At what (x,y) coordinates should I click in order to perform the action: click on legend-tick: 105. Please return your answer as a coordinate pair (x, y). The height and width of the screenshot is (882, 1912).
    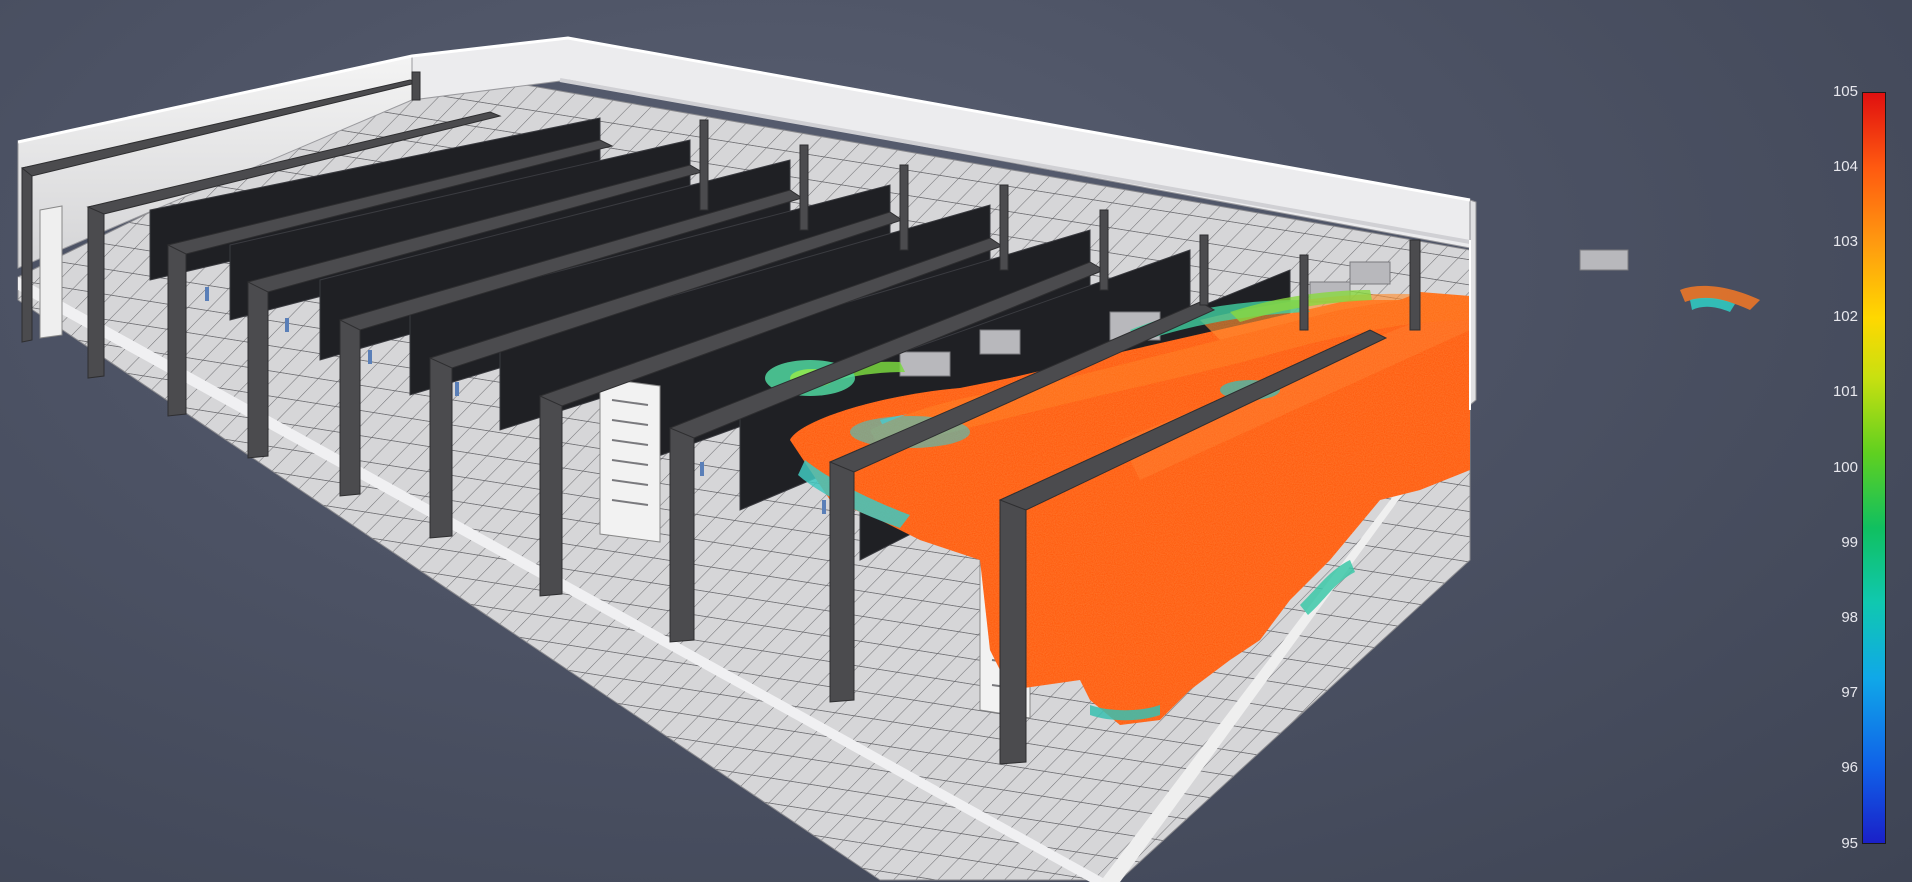
    Looking at the image, I should click on (1845, 91).